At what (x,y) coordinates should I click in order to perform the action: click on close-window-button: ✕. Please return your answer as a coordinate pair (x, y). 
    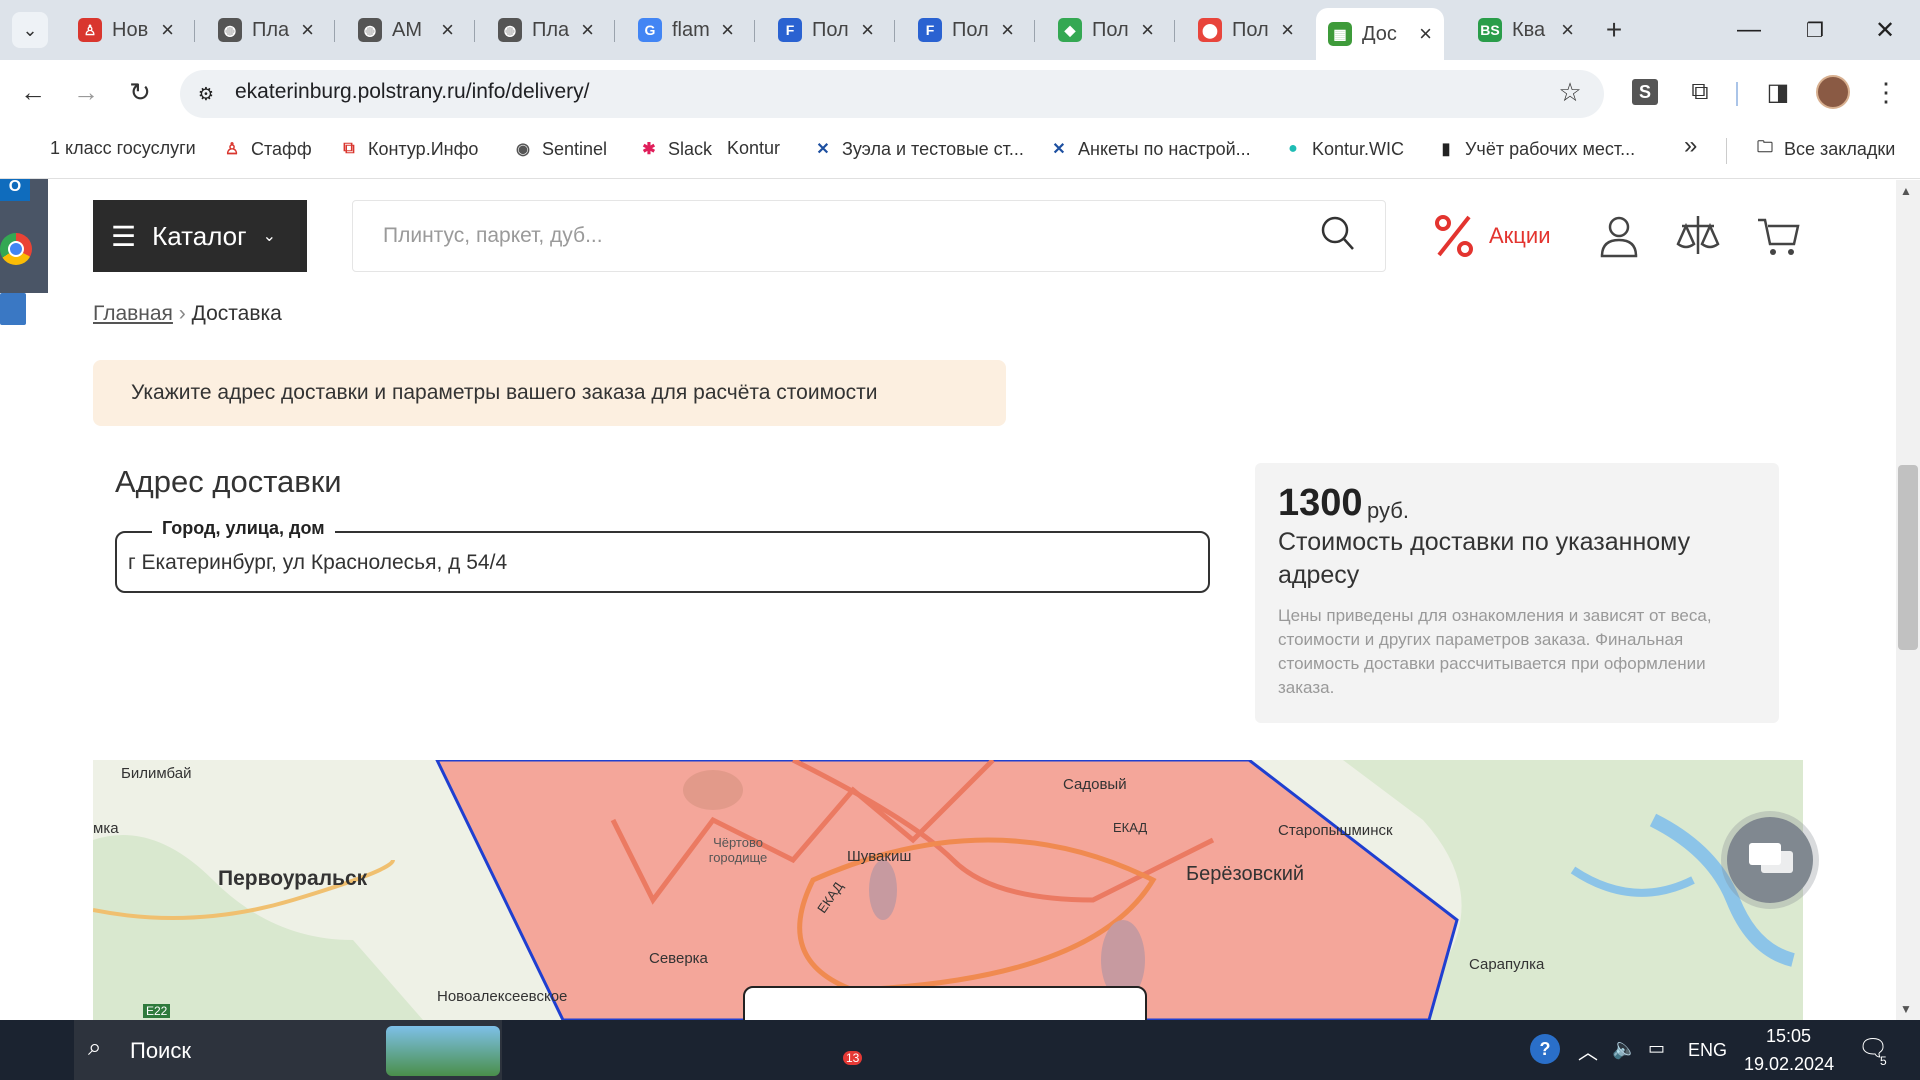
    Looking at the image, I should click on (1885, 30).